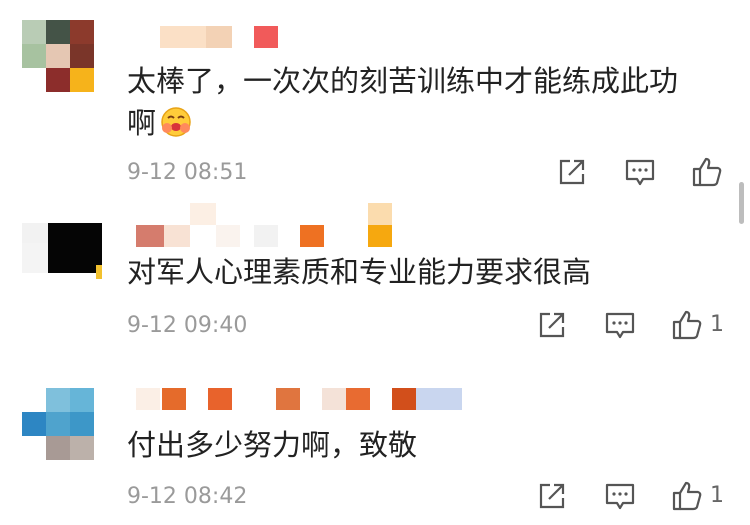 The height and width of the screenshot is (525, 750). I want to click on comment-text: 对军人心理素质和专业能力要求很高, so click(359, 272).